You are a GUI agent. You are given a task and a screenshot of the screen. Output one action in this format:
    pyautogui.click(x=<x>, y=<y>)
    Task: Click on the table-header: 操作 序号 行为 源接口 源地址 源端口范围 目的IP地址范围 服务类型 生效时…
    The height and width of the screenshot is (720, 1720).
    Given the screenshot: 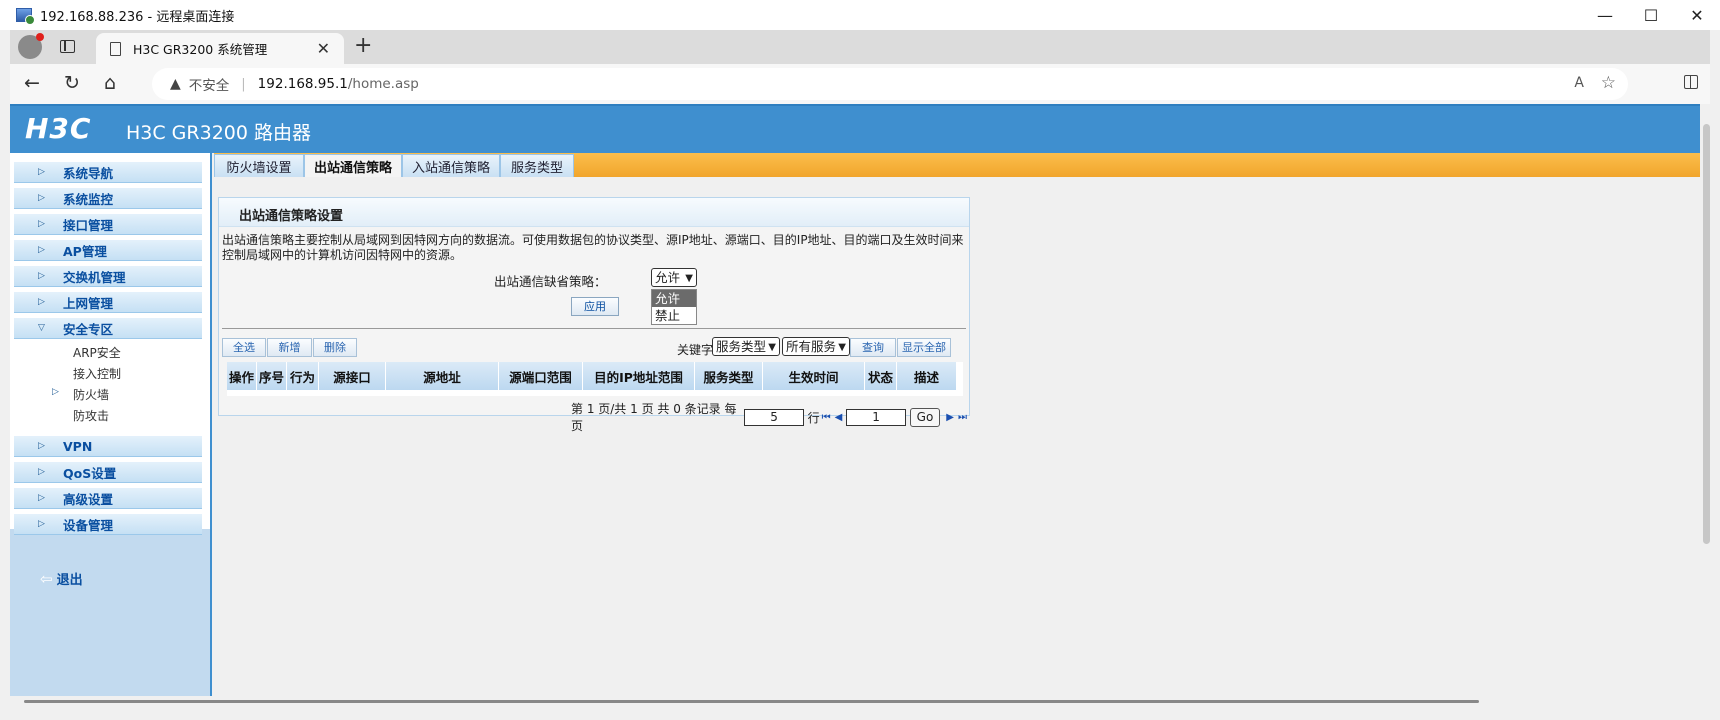 What is the action you would take?
    pyautogui.click(x=592, y=376)
    